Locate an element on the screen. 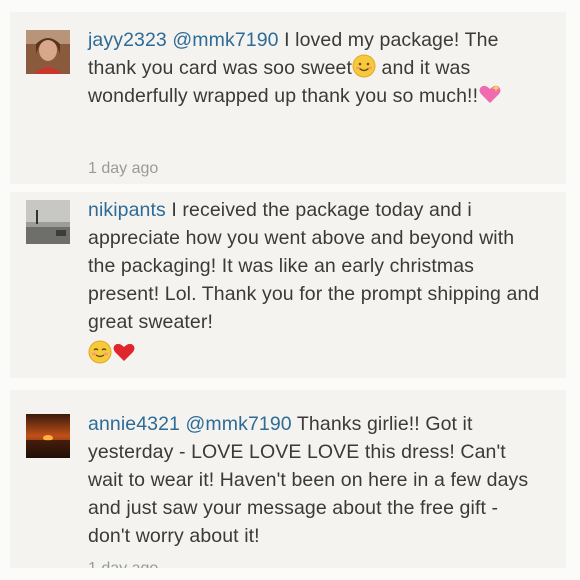  smiling-face-icon is located at coordinates (364, 66).